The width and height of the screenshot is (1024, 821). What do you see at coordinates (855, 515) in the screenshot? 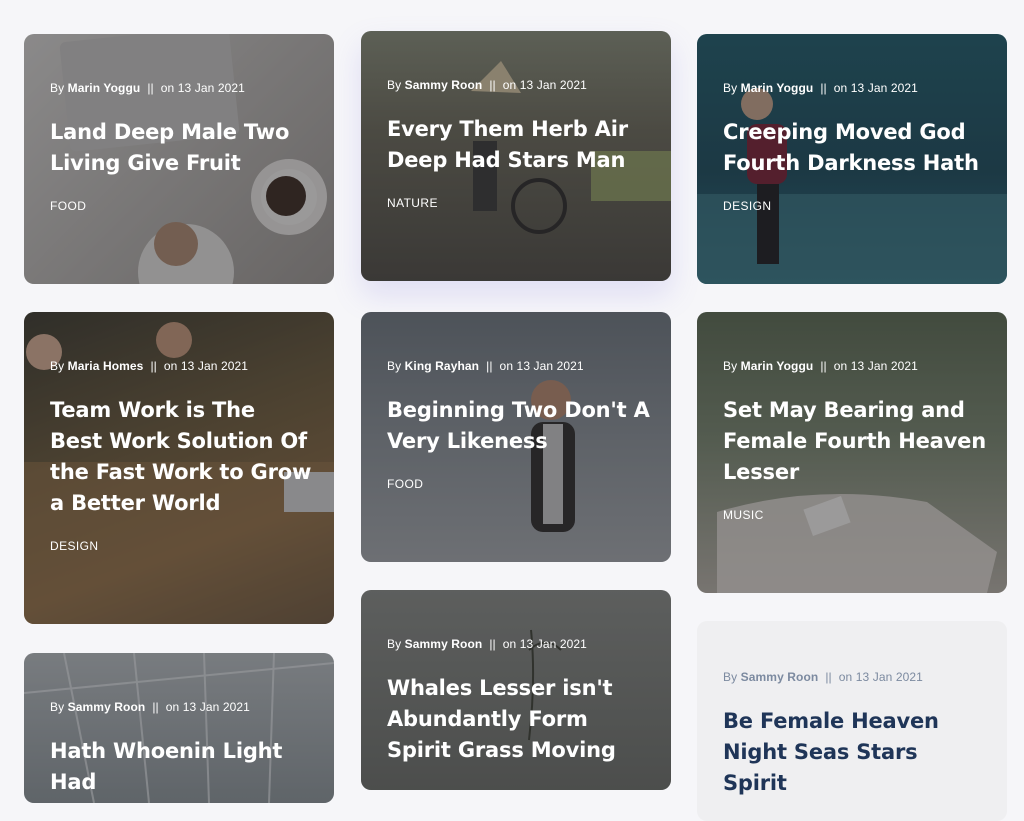
I see `category-tag: MUSIC` at bounding box center [855, 515].